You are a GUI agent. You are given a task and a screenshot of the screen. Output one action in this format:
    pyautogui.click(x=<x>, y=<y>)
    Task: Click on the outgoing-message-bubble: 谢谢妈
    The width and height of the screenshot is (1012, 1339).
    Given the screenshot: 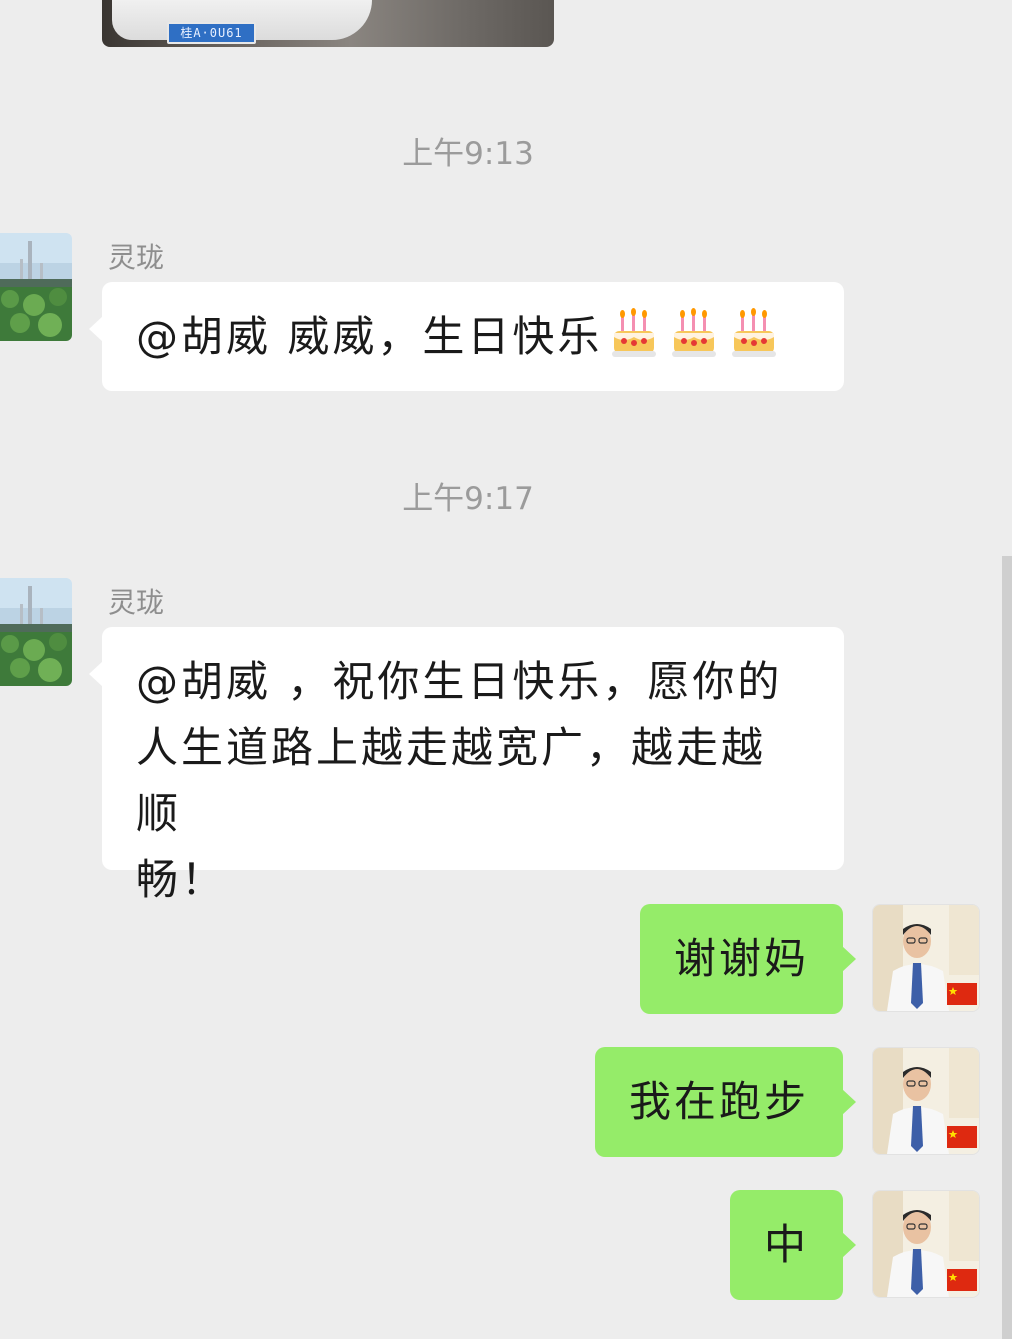 What is the action you would take?
    pyautogui.click(x=748, y=959)
    